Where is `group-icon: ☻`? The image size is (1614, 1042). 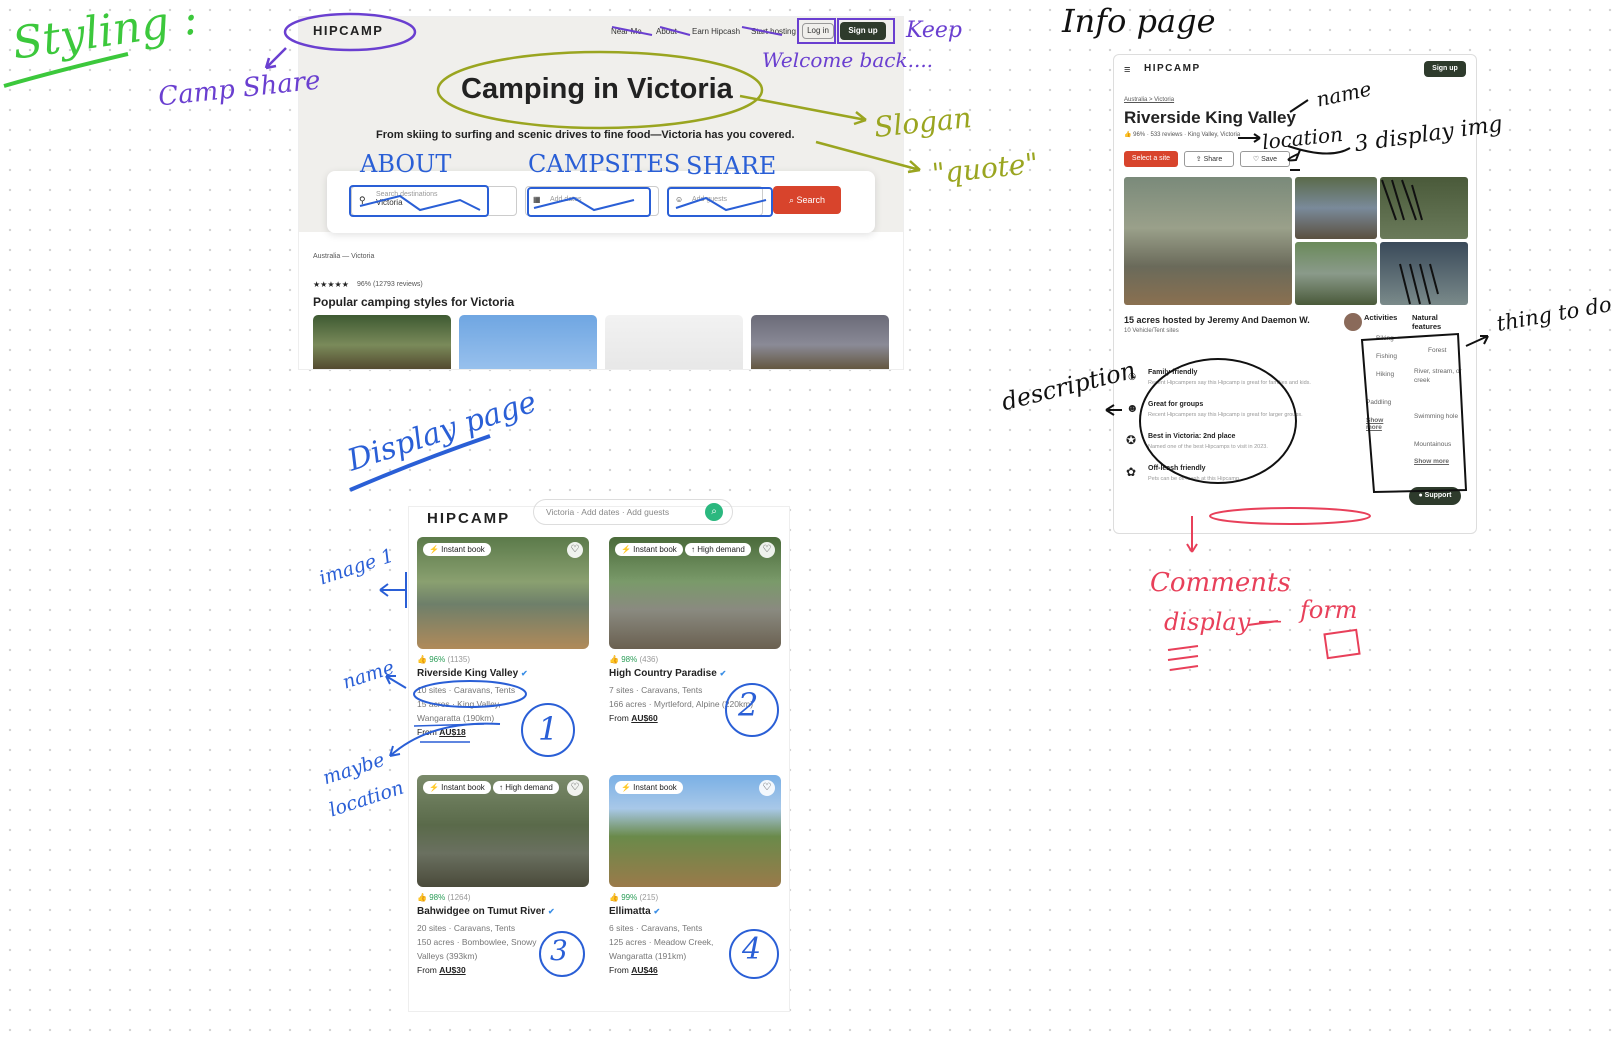 group-icon: ☻ is located at coordinates (1132, 408).